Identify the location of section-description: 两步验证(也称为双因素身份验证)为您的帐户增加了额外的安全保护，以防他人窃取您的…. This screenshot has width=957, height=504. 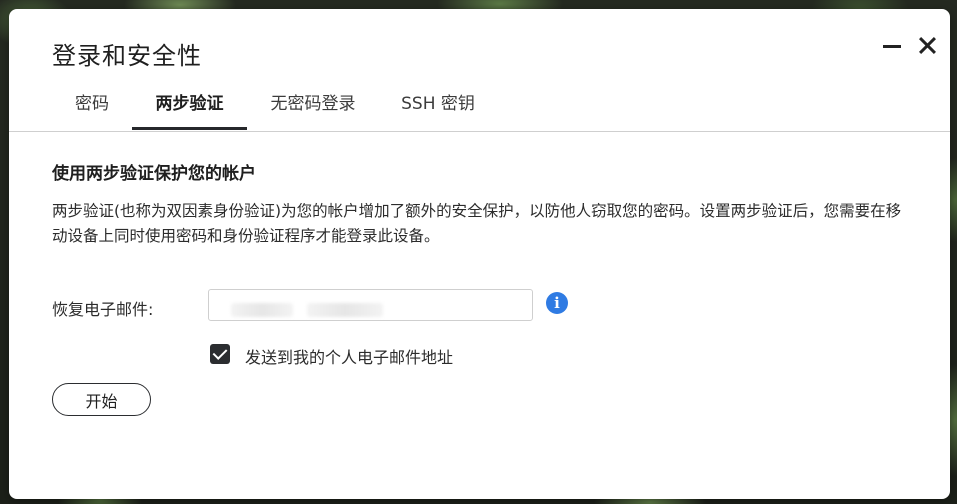
(477, 223).